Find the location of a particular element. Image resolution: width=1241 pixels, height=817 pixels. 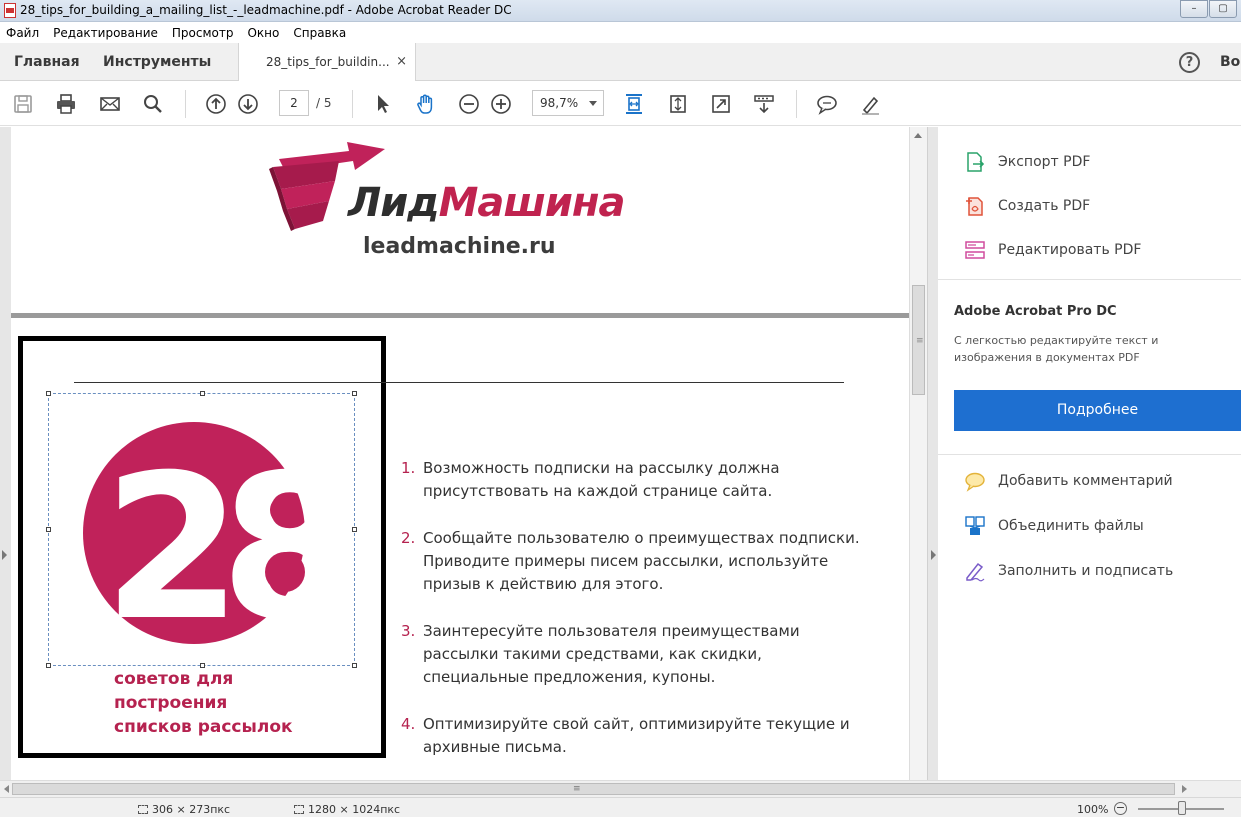

fill-sign-tool: Заполнить и подписать is located at coordinates (1099, 571).